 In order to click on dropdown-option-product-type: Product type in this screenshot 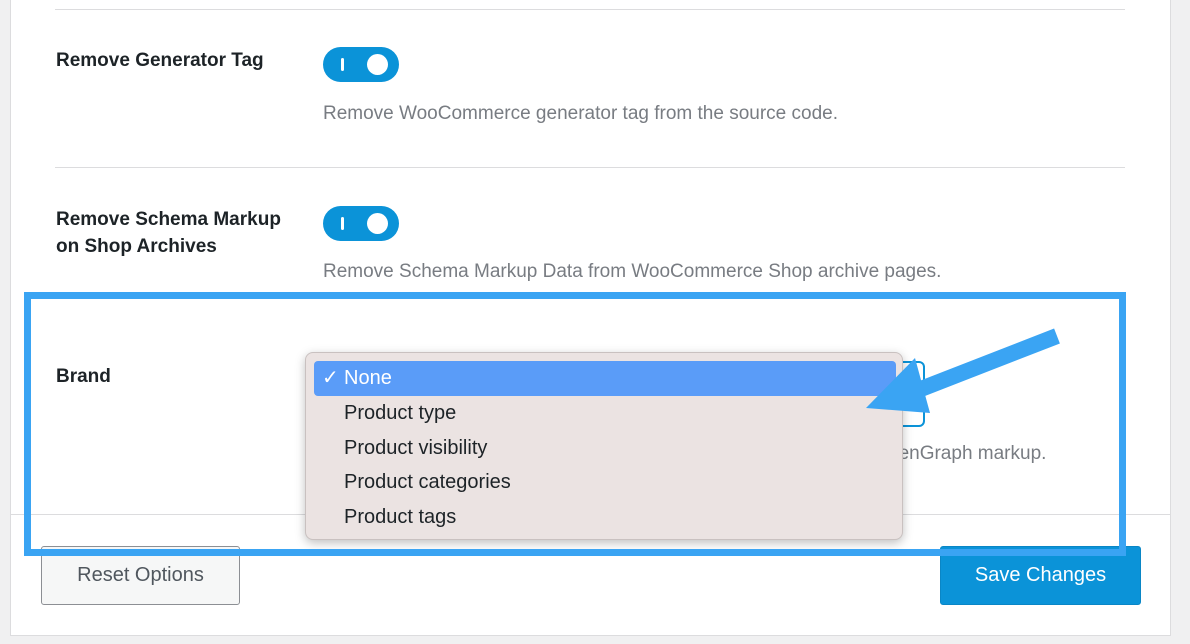, I will do `click(400, 413)`.